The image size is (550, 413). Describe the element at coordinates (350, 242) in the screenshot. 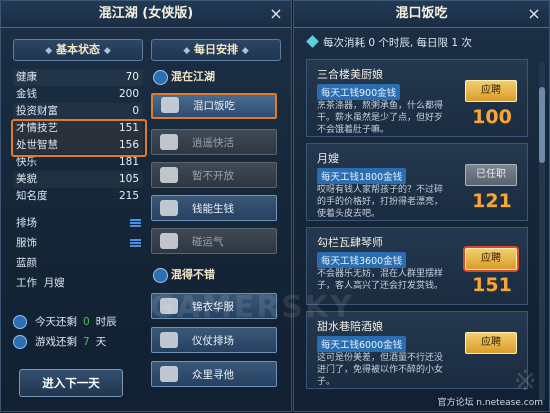

I see `job-name: 勾栏瓦肆琴师` at that location.